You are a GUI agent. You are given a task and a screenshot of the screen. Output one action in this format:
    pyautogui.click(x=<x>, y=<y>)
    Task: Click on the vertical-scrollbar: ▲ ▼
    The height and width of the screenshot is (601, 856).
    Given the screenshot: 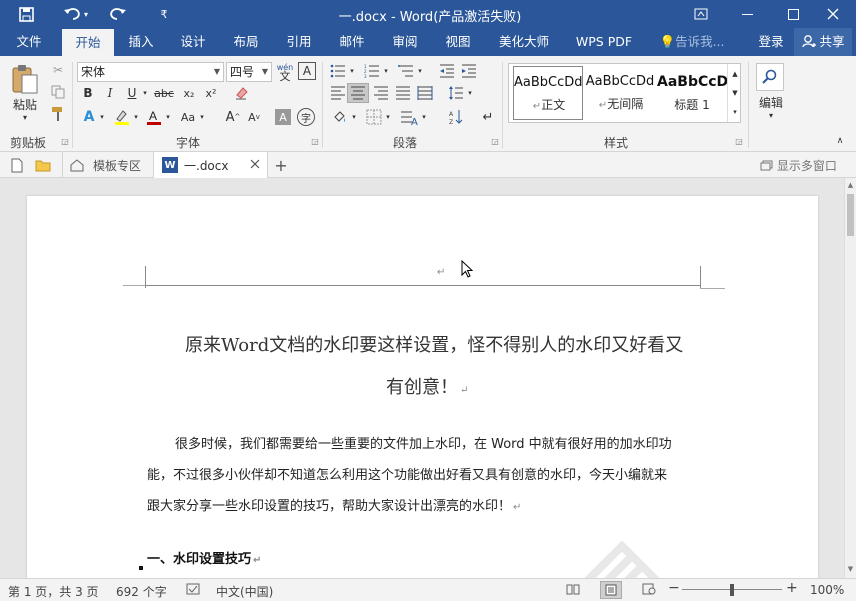 What is the action you would take?
    pyautogui.click(x=850, y=378)
    